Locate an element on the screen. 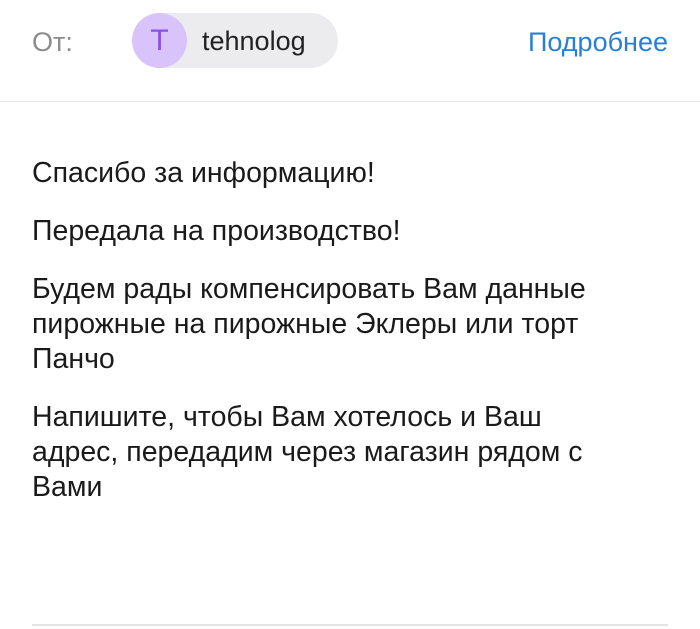  details-link: Подробнее is located at coordinates (598, 42).